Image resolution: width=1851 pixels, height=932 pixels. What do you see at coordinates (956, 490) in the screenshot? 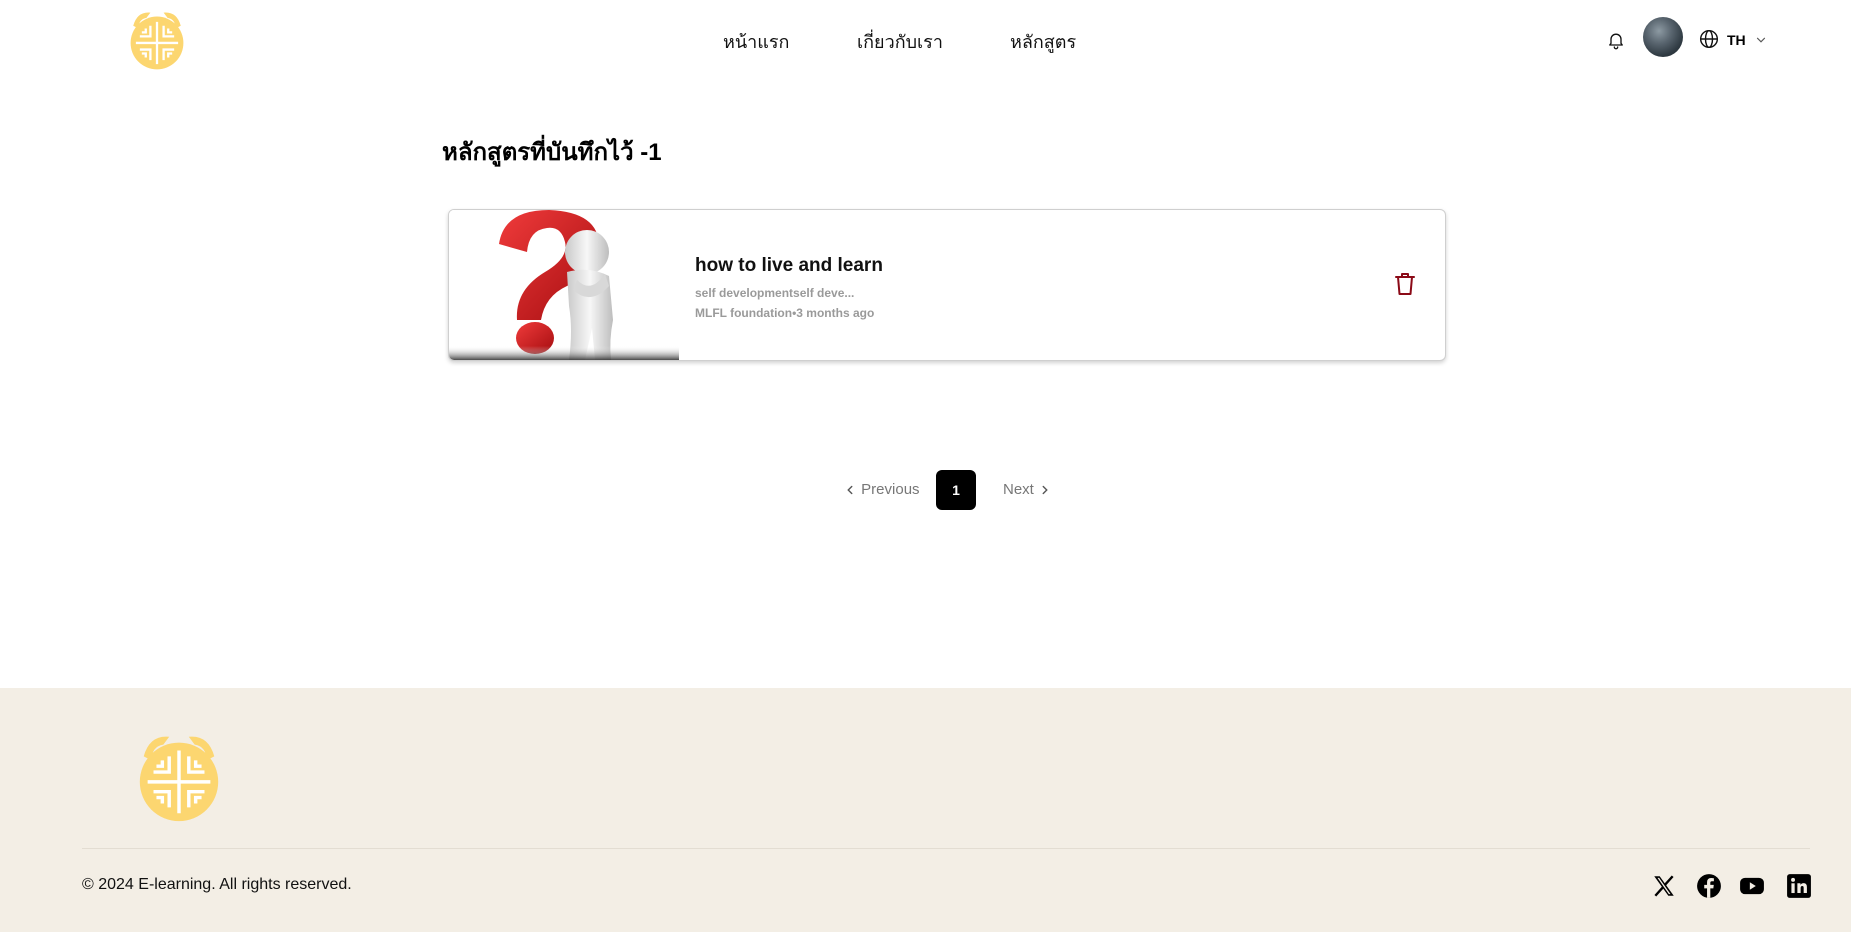
I see `pagination-page-current: 1` at bounding box center [956, 490].